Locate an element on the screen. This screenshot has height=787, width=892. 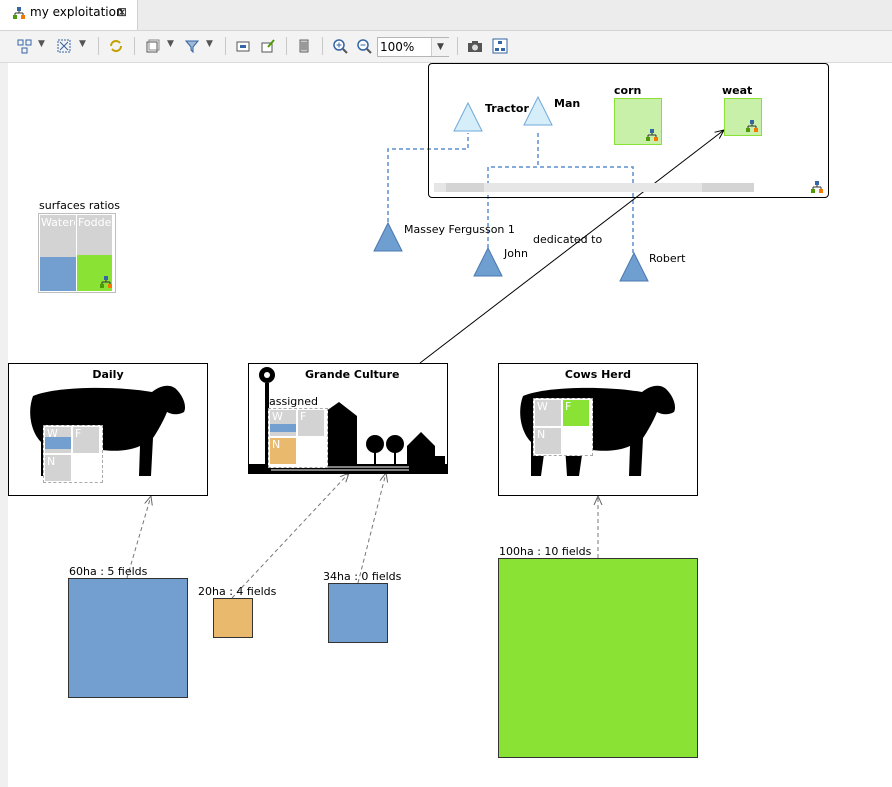
field-100ha is located at coordinates (598, 658).